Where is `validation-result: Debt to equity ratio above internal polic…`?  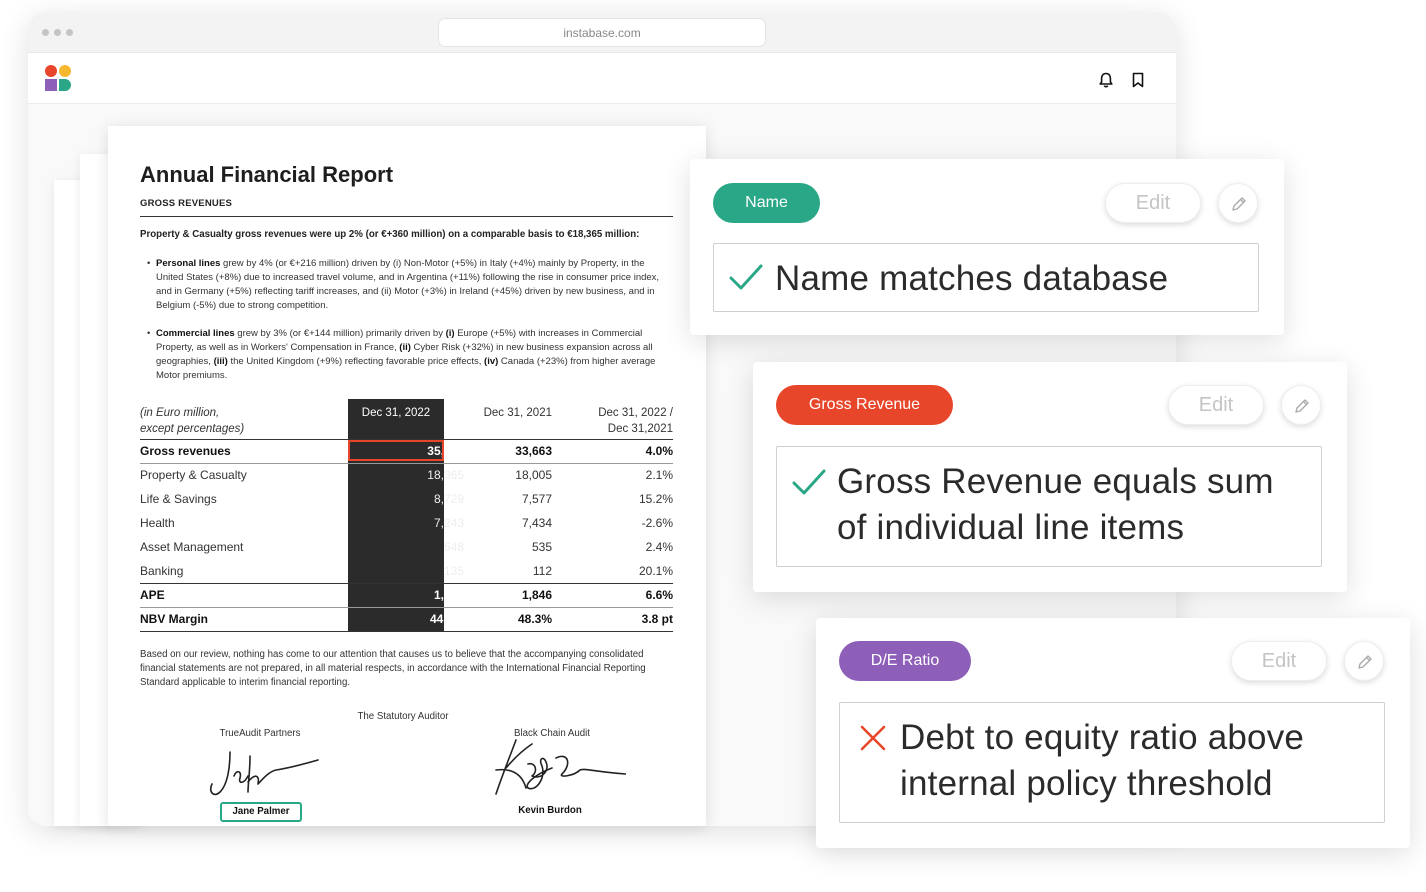 validation-result: Debt to equity ratio above internal polic… is located at coordinates (1112, 762).